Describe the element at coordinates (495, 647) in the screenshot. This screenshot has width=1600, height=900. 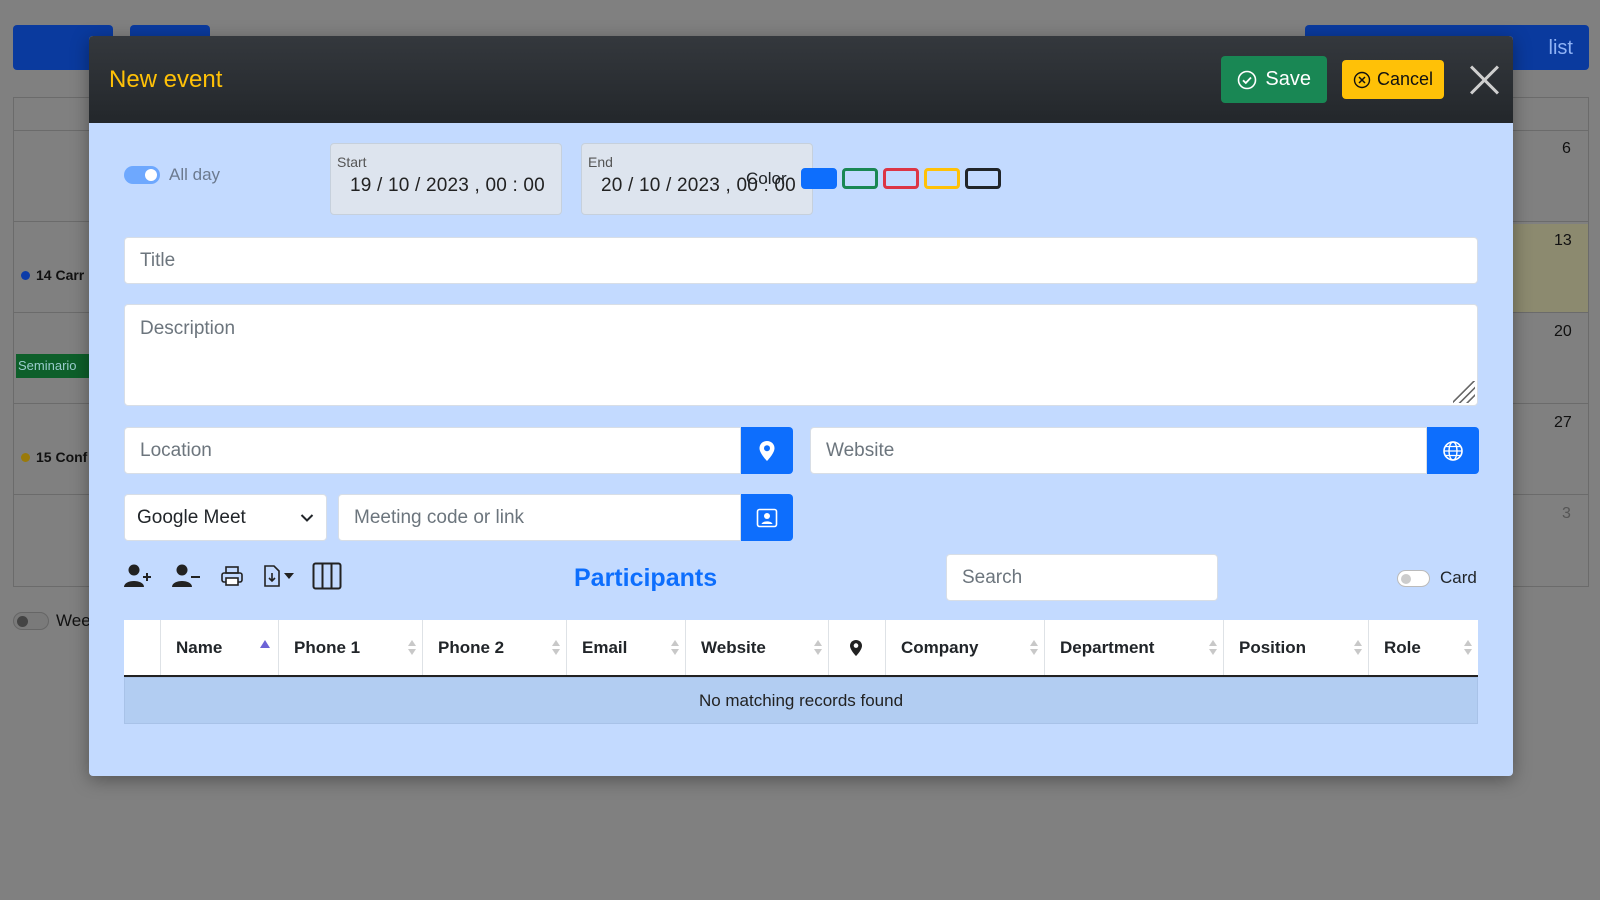
I see `column-header-phone2: Phone 2` at that location.